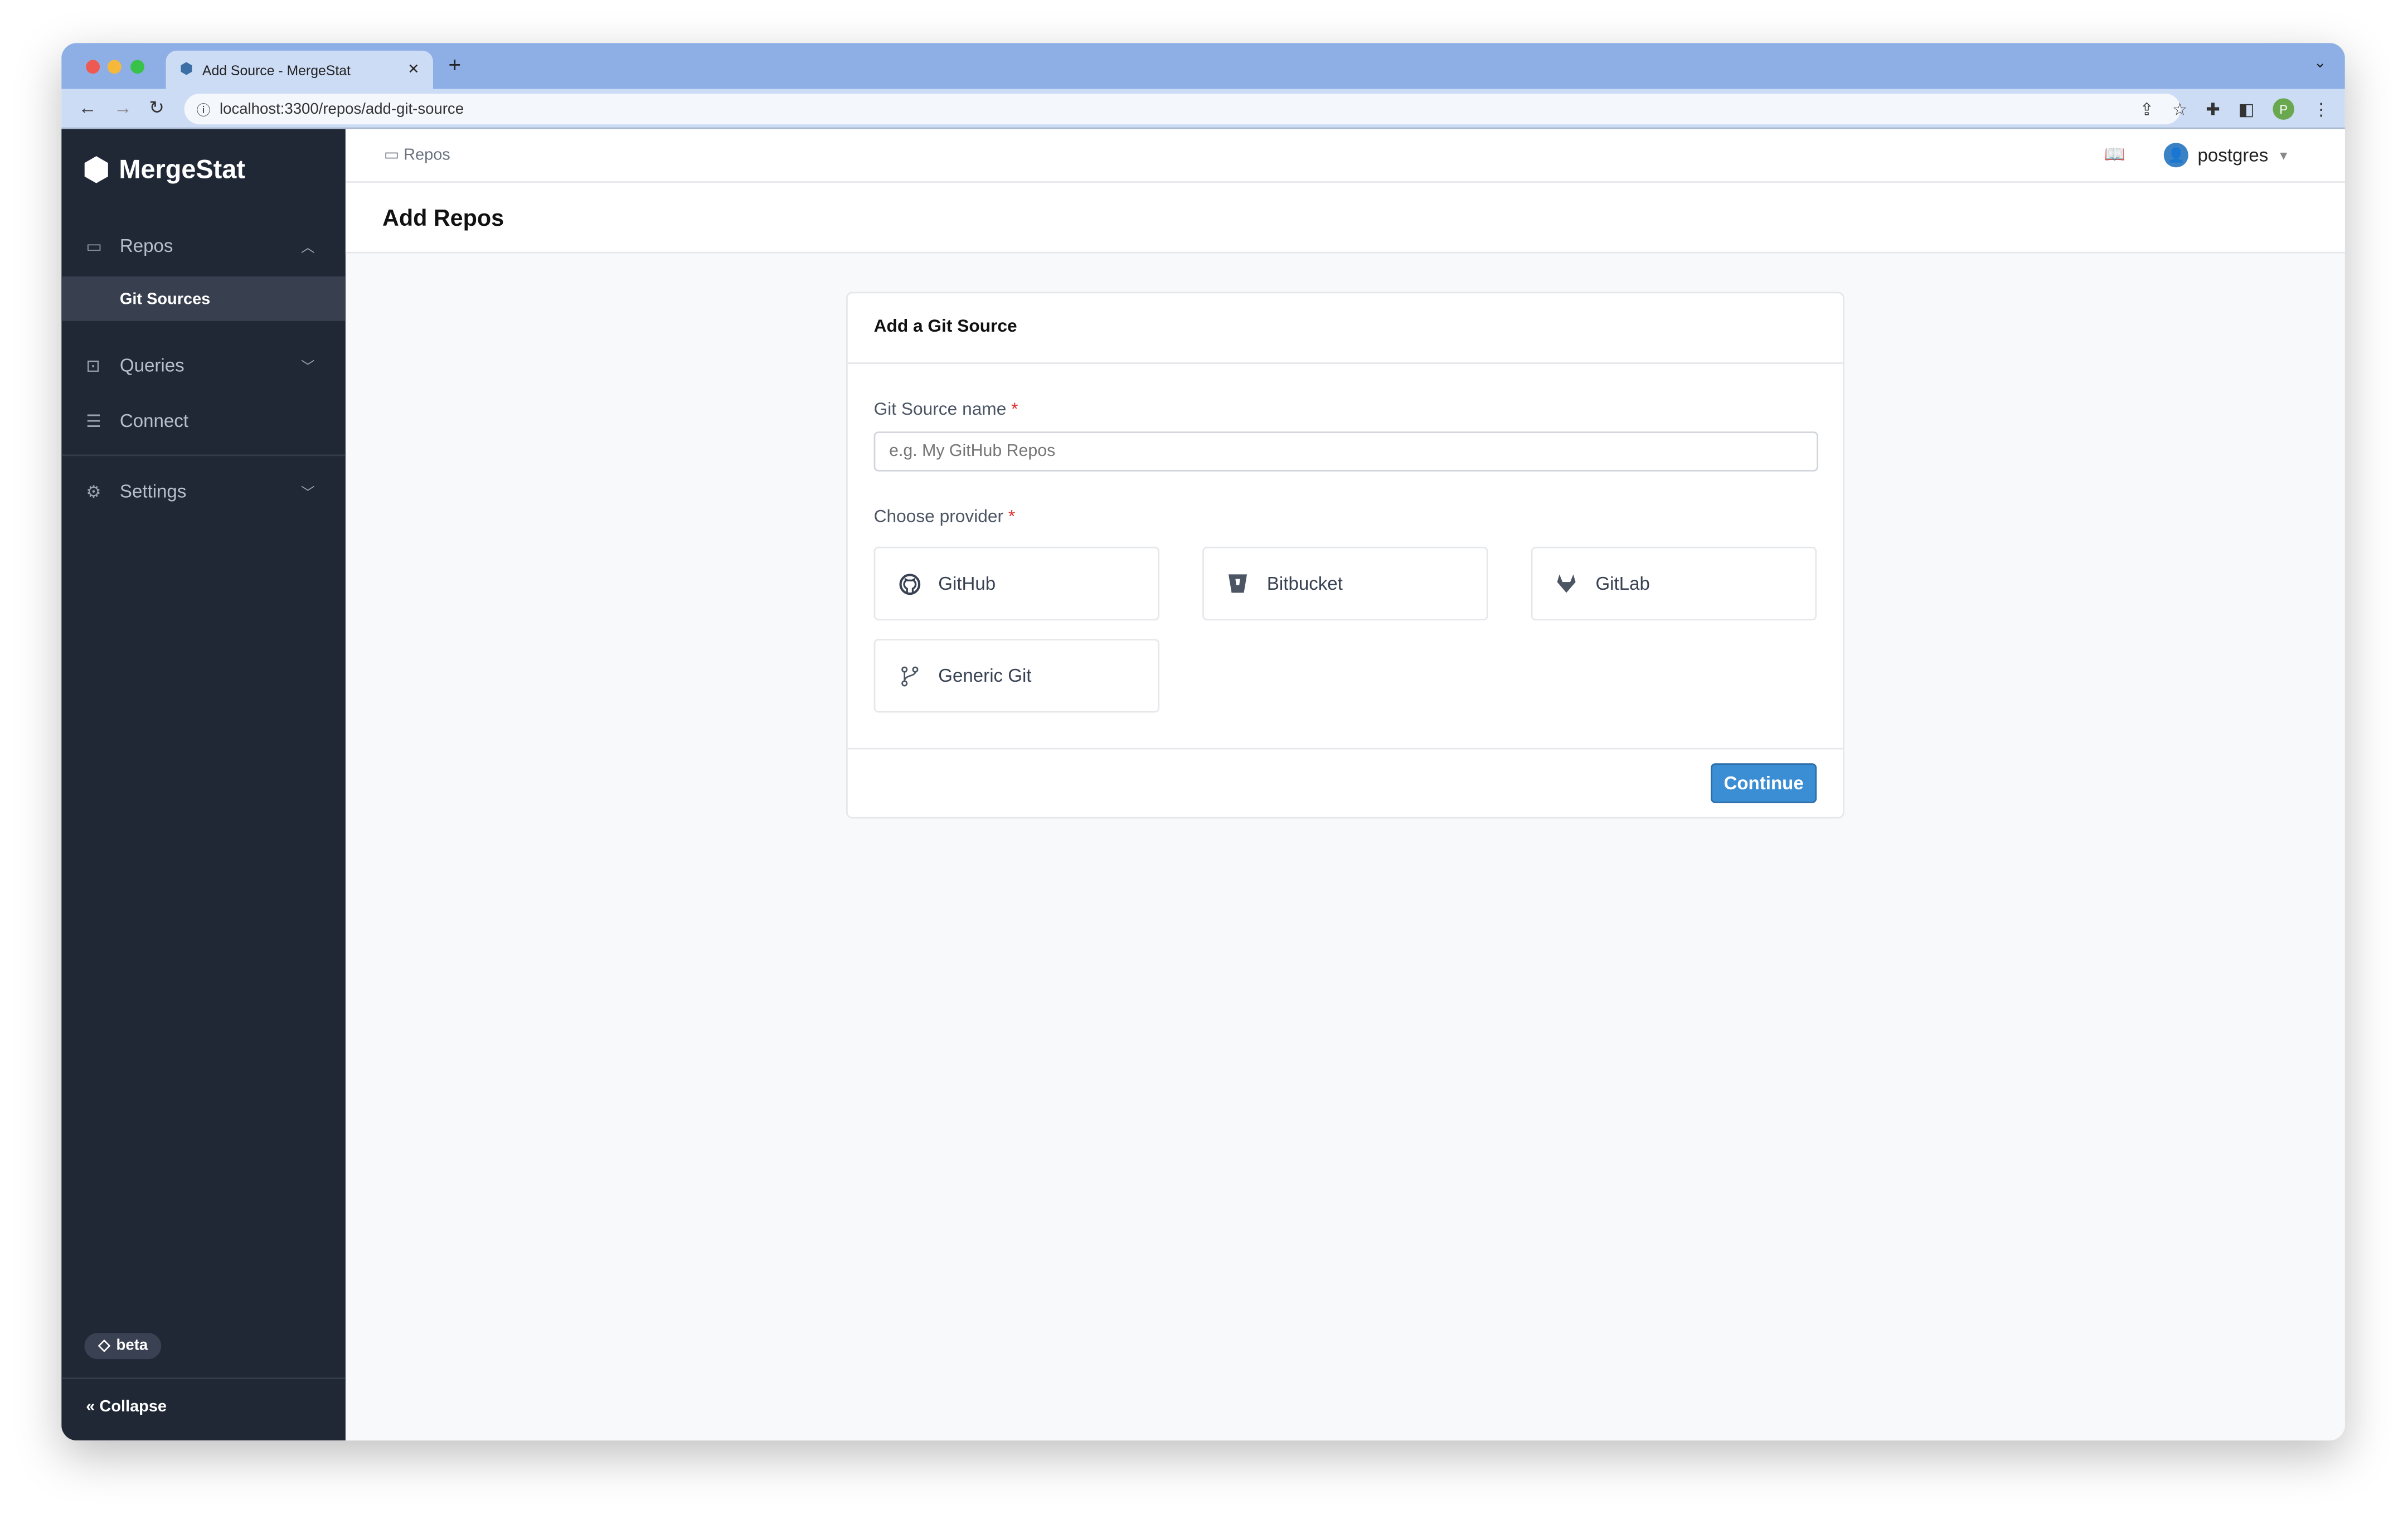 The image size is (2408, 1524). Describe the element at coordinates (2284, 155) in the screenshot. I see `caret-down-icon: ▼` at that location.